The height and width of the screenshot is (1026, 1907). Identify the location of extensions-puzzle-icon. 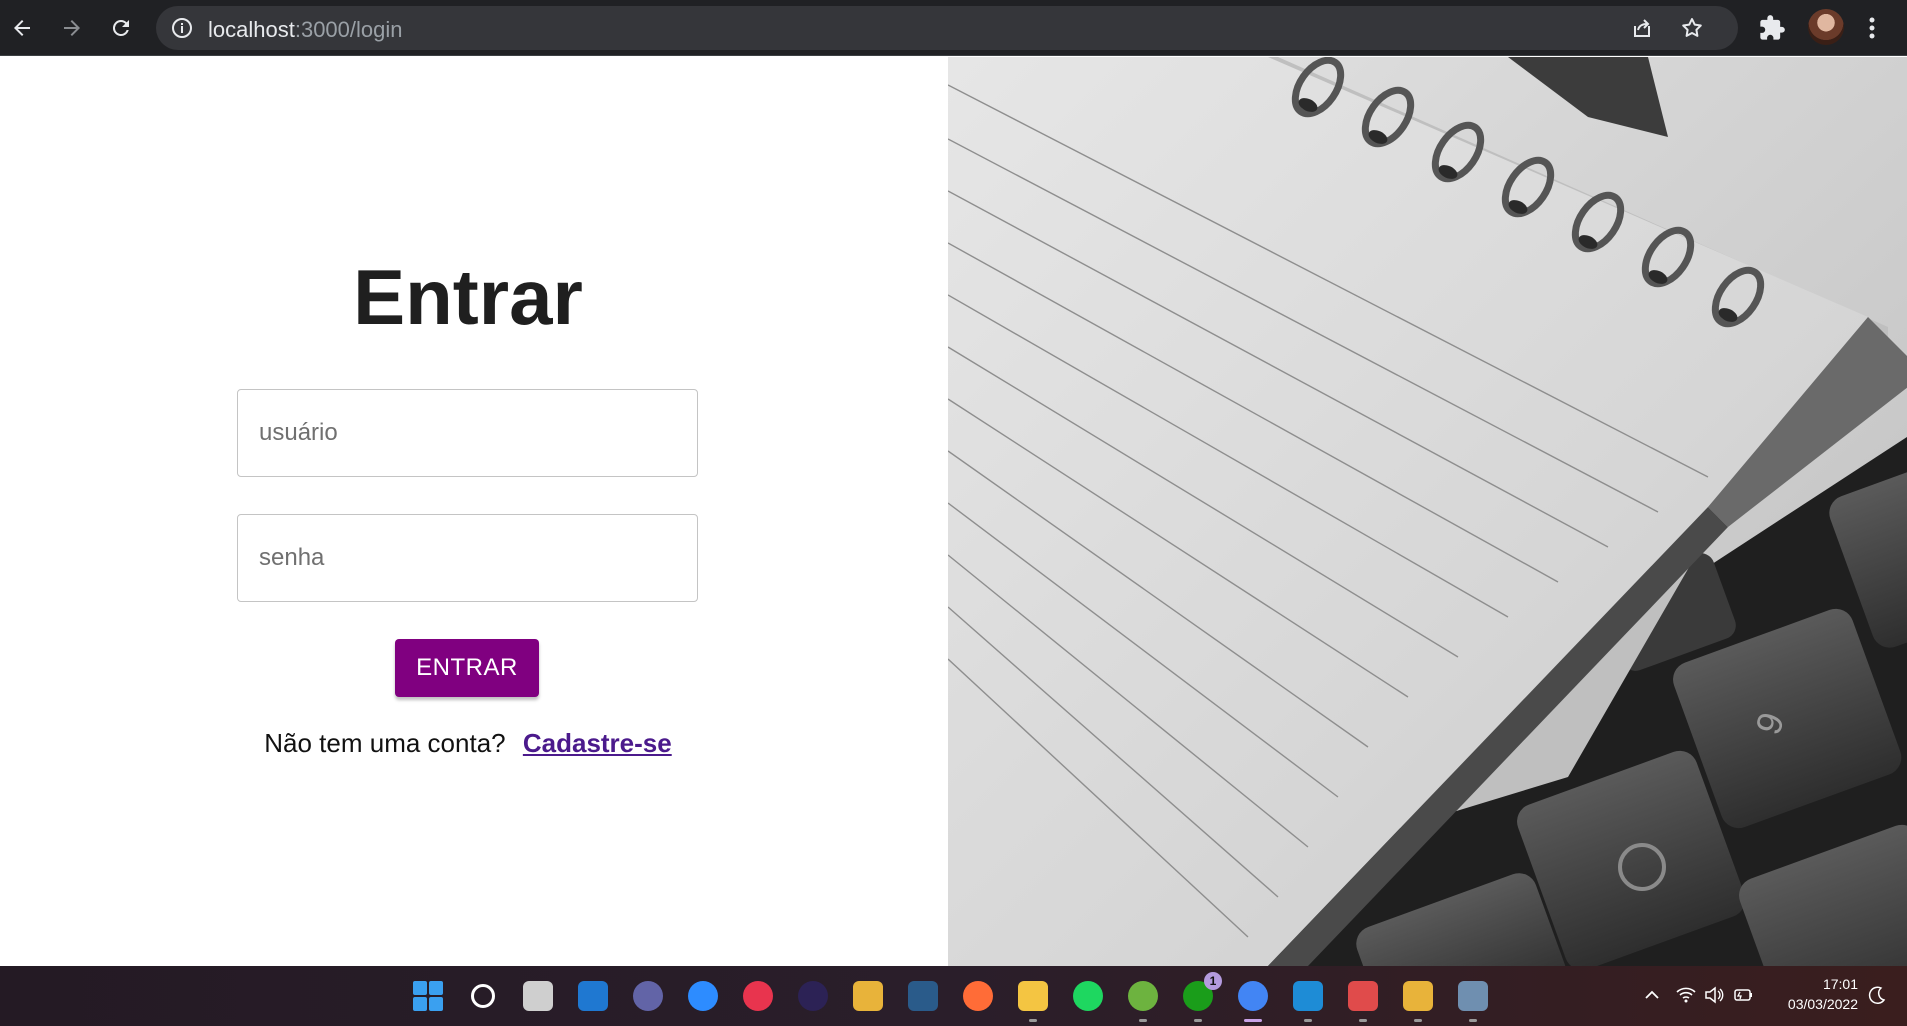
(1772, 28).